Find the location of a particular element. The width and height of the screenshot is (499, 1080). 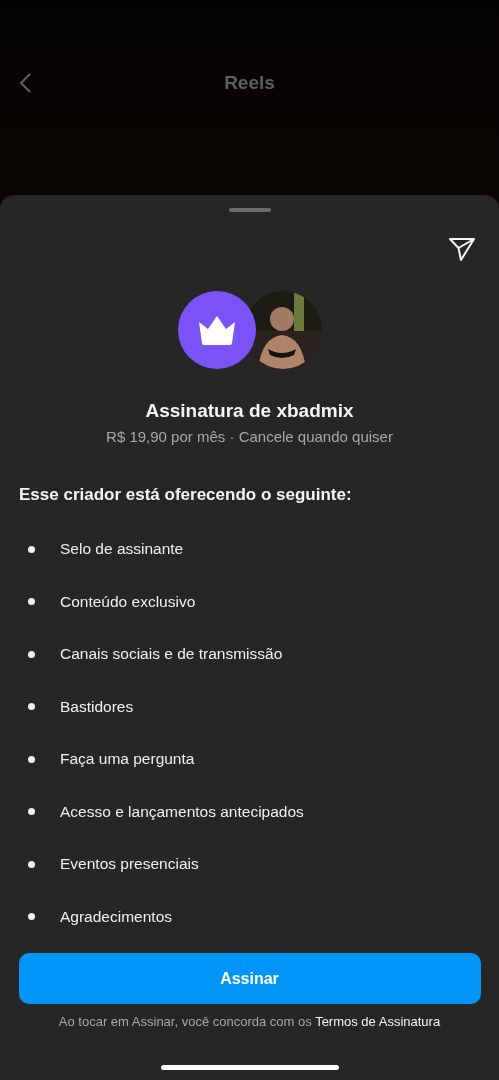

price-text: R$ 19,90 por mês · Cancele quando quiser is located at coordinates (249, 436).